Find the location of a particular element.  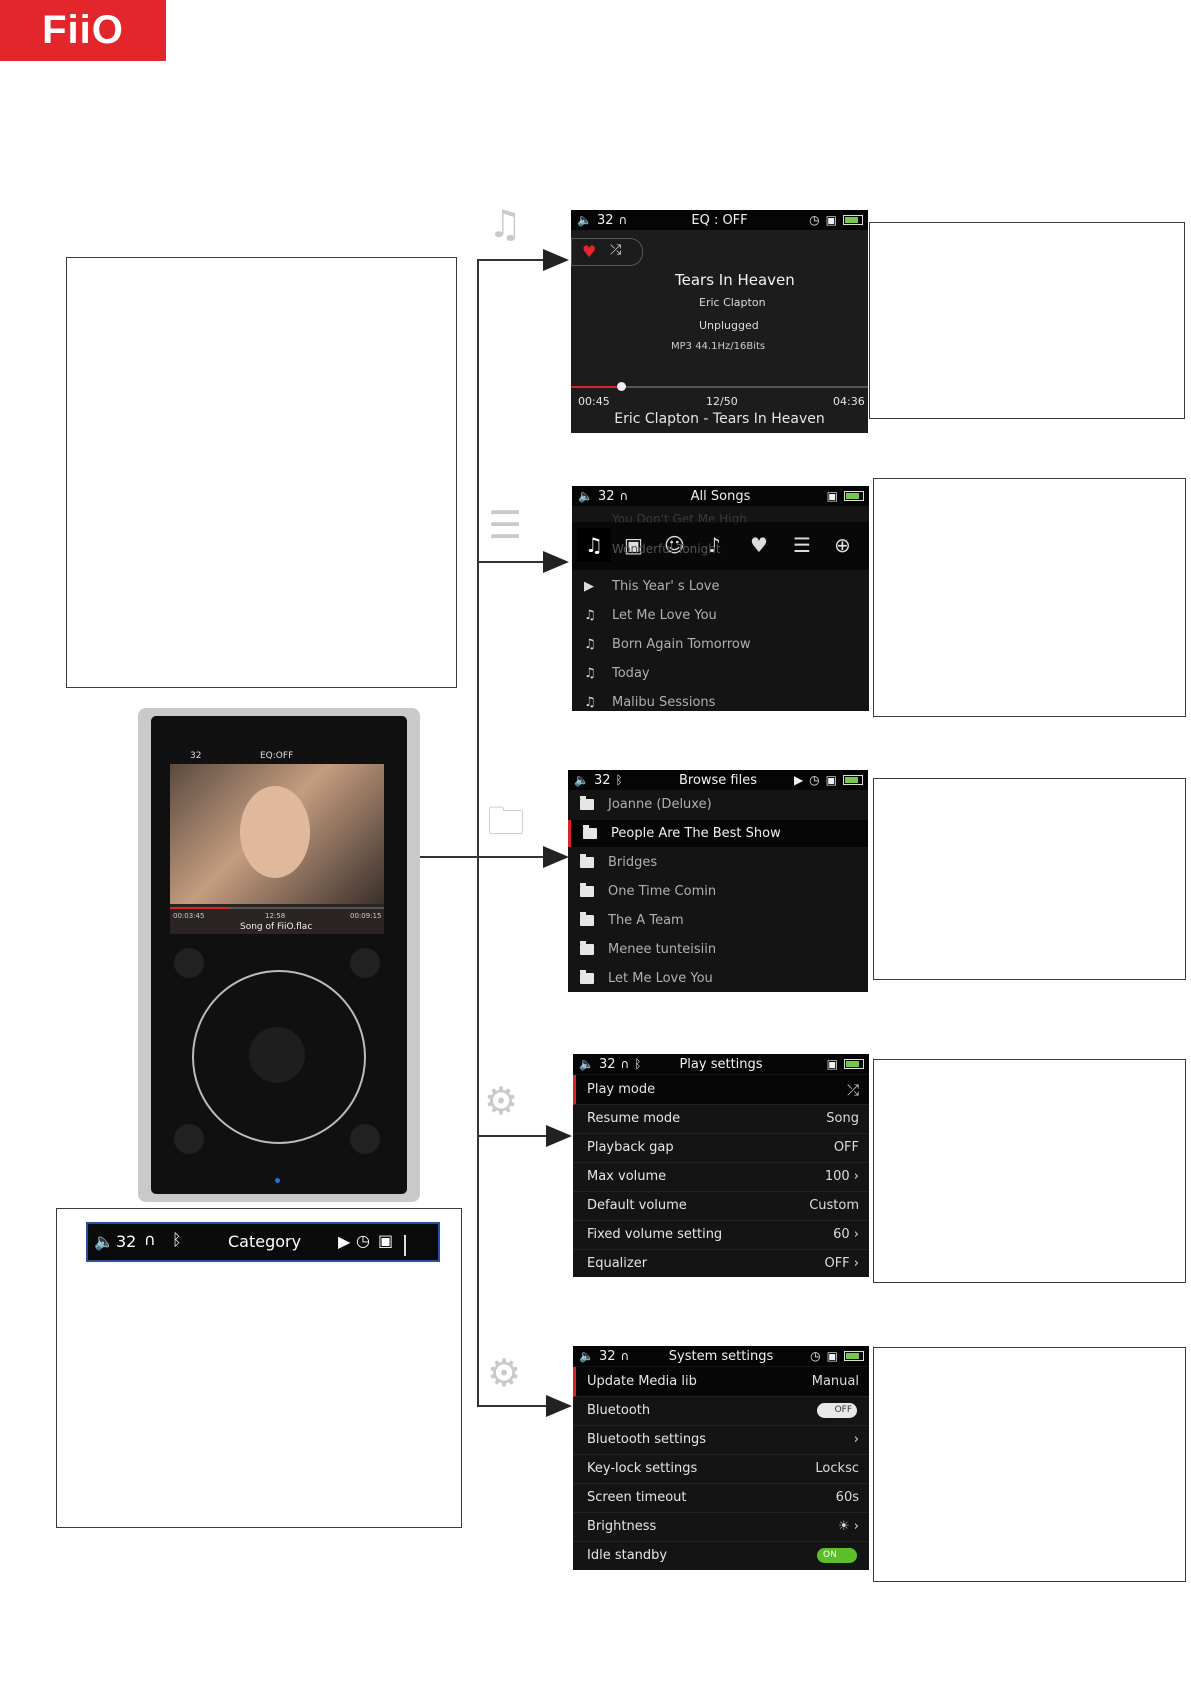

folder-row: Joanne (Deluxe) is located at coordinates (718, 804).